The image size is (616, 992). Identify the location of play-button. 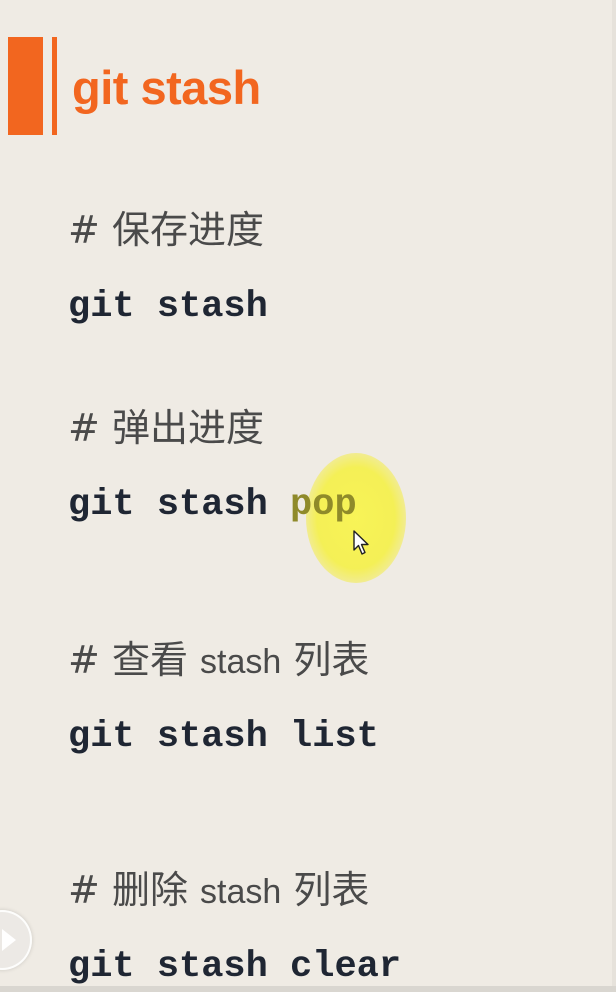
(16, 940).